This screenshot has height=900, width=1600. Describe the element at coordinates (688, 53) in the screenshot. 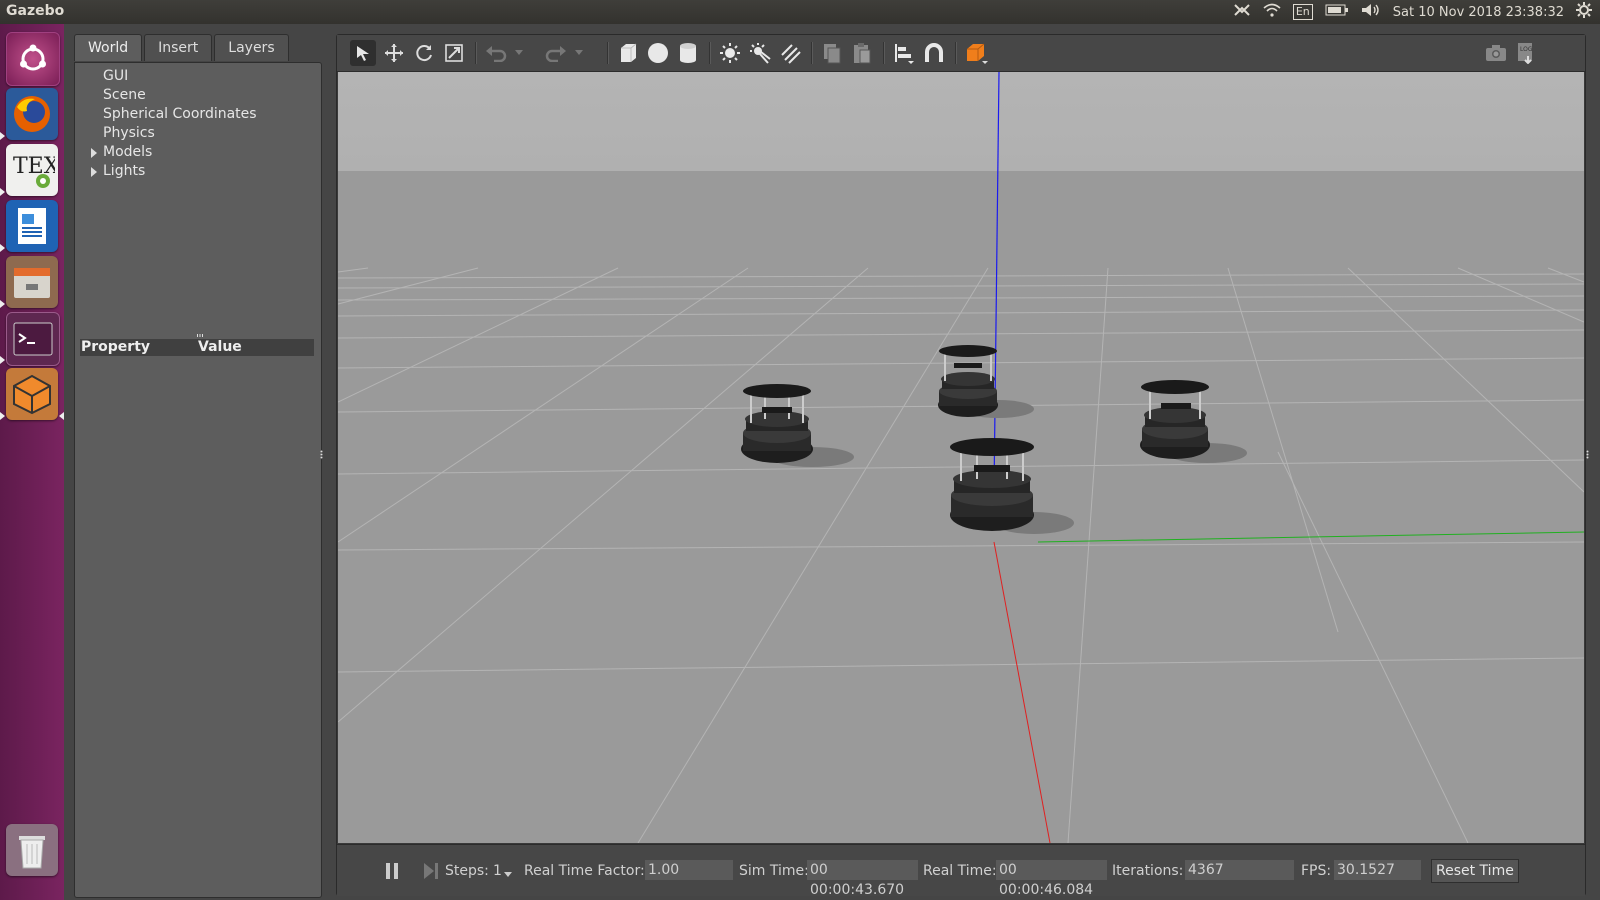

I see `cylinder-icon` at that location.